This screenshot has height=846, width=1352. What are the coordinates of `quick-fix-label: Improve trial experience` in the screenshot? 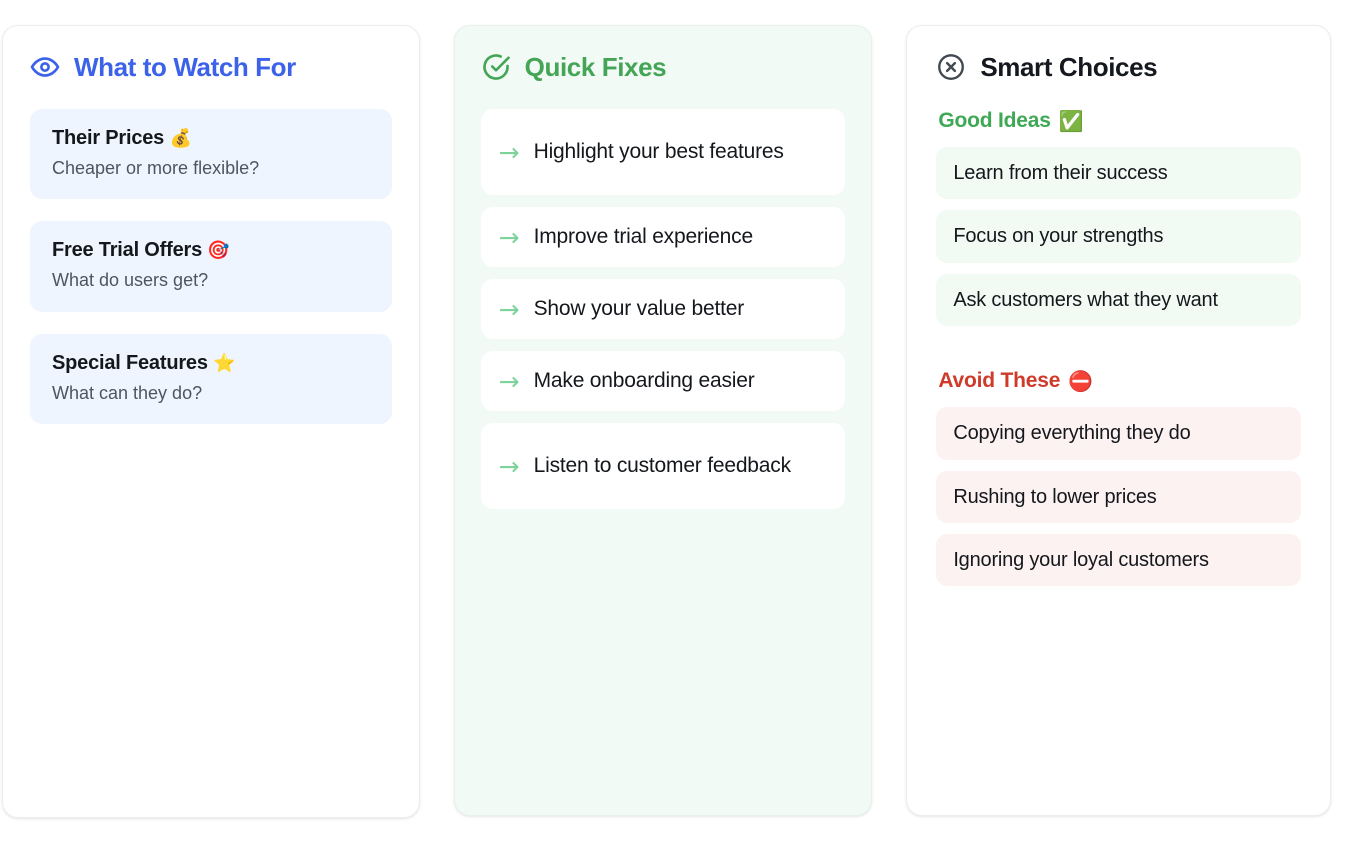 It's located at (643, 236).